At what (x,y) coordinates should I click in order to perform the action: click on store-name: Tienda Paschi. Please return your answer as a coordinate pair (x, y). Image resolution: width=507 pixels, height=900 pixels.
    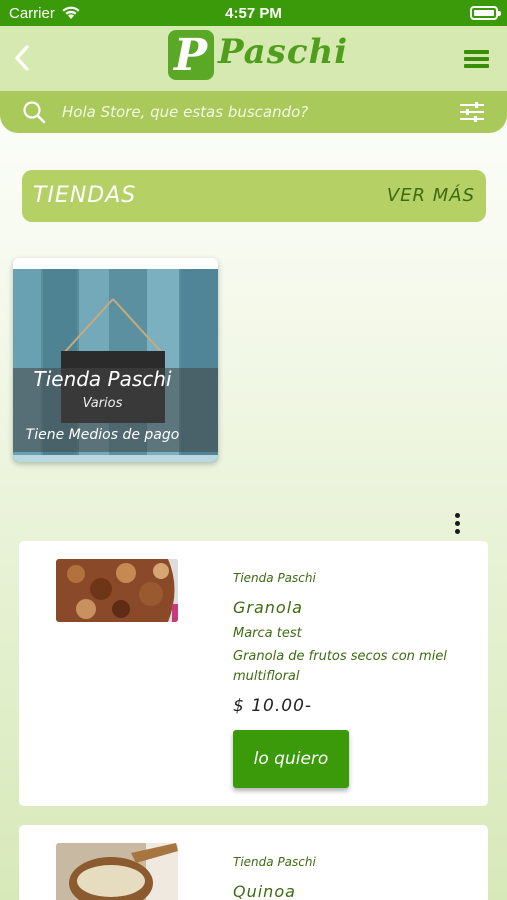
    Looking at the image, I should click on (102, 379).